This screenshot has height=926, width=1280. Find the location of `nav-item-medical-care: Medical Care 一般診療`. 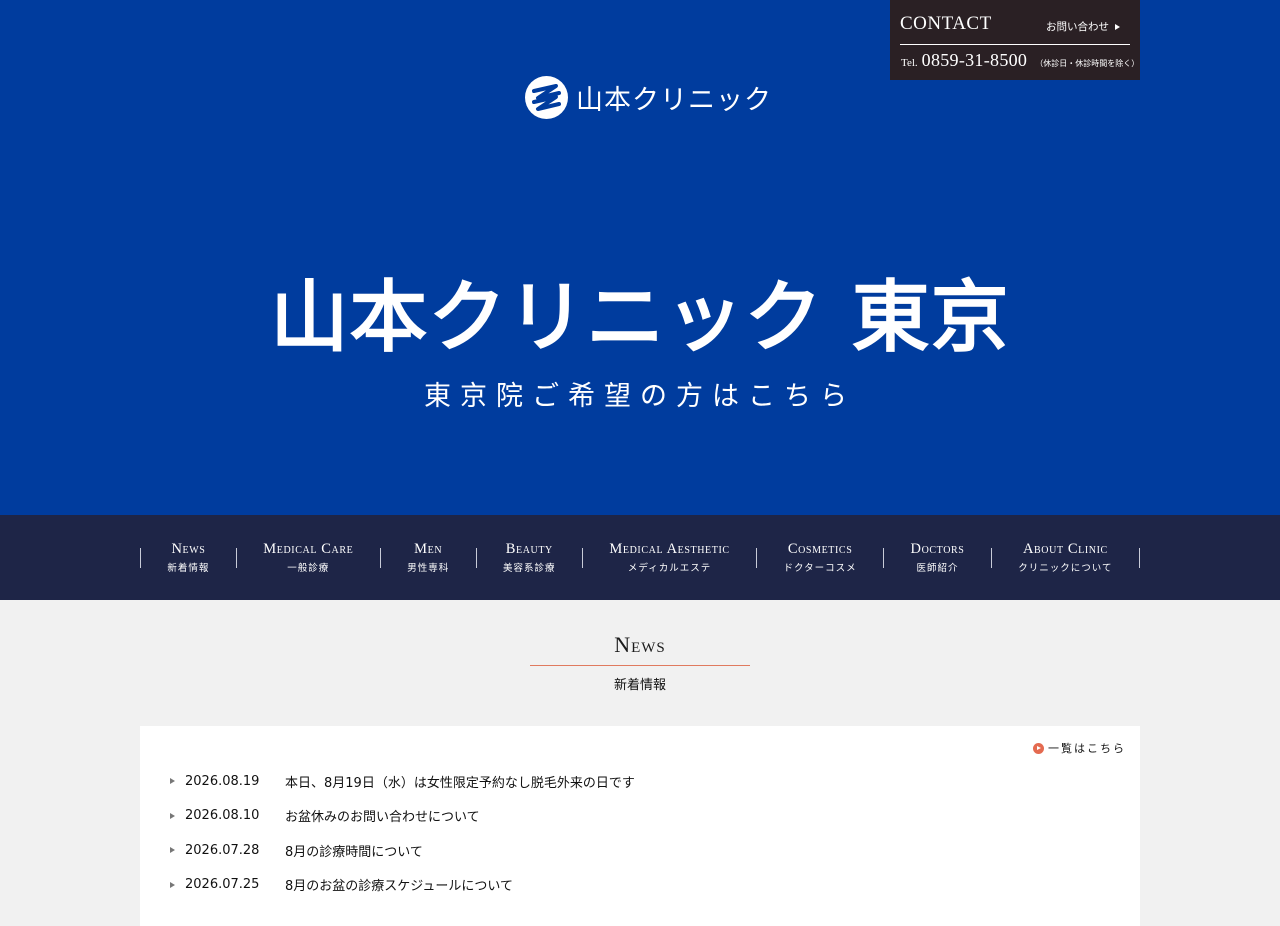

nav-item-medical-care: Medical Care 一般診療 is located at coordinates (308, 557).